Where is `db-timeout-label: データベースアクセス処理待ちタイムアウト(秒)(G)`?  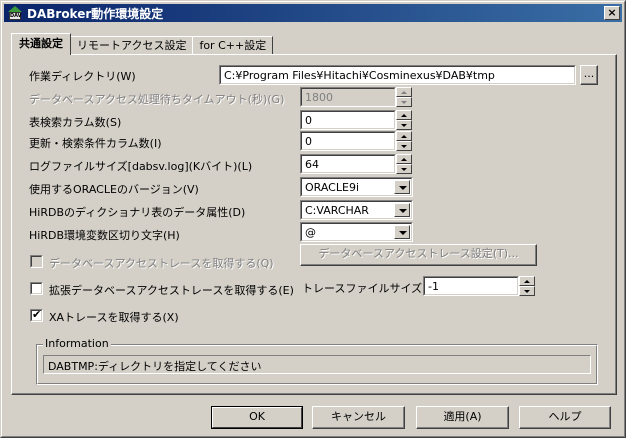 db-timeout-label: データベースアクセス処理待ちタイムアウト(秒)(G) is located at coordinates (157, 99).